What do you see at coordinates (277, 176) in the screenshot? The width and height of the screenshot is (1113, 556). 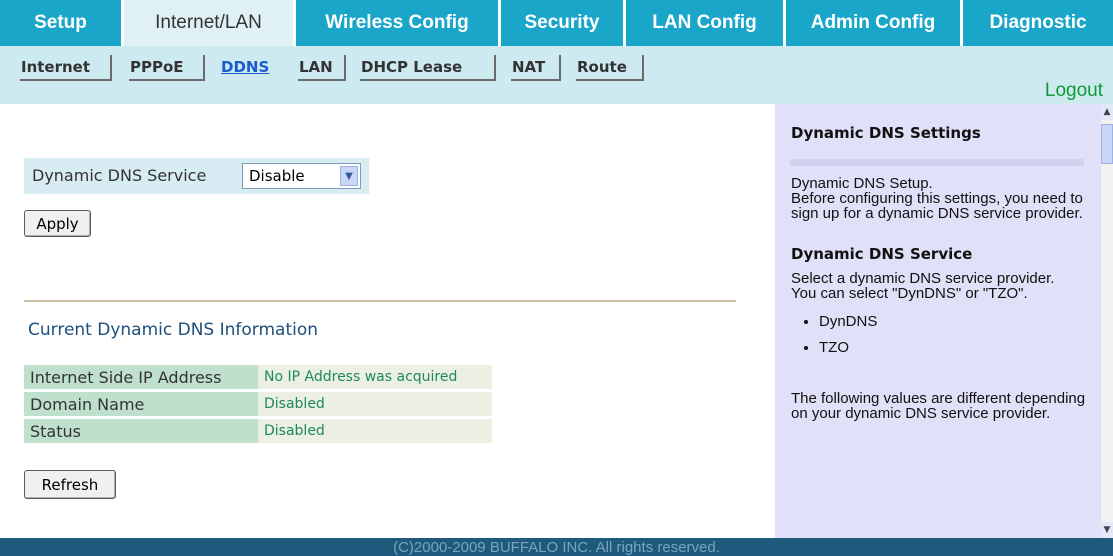 I see `ddns-service-value: Disable` at bounding box center [277, 176].